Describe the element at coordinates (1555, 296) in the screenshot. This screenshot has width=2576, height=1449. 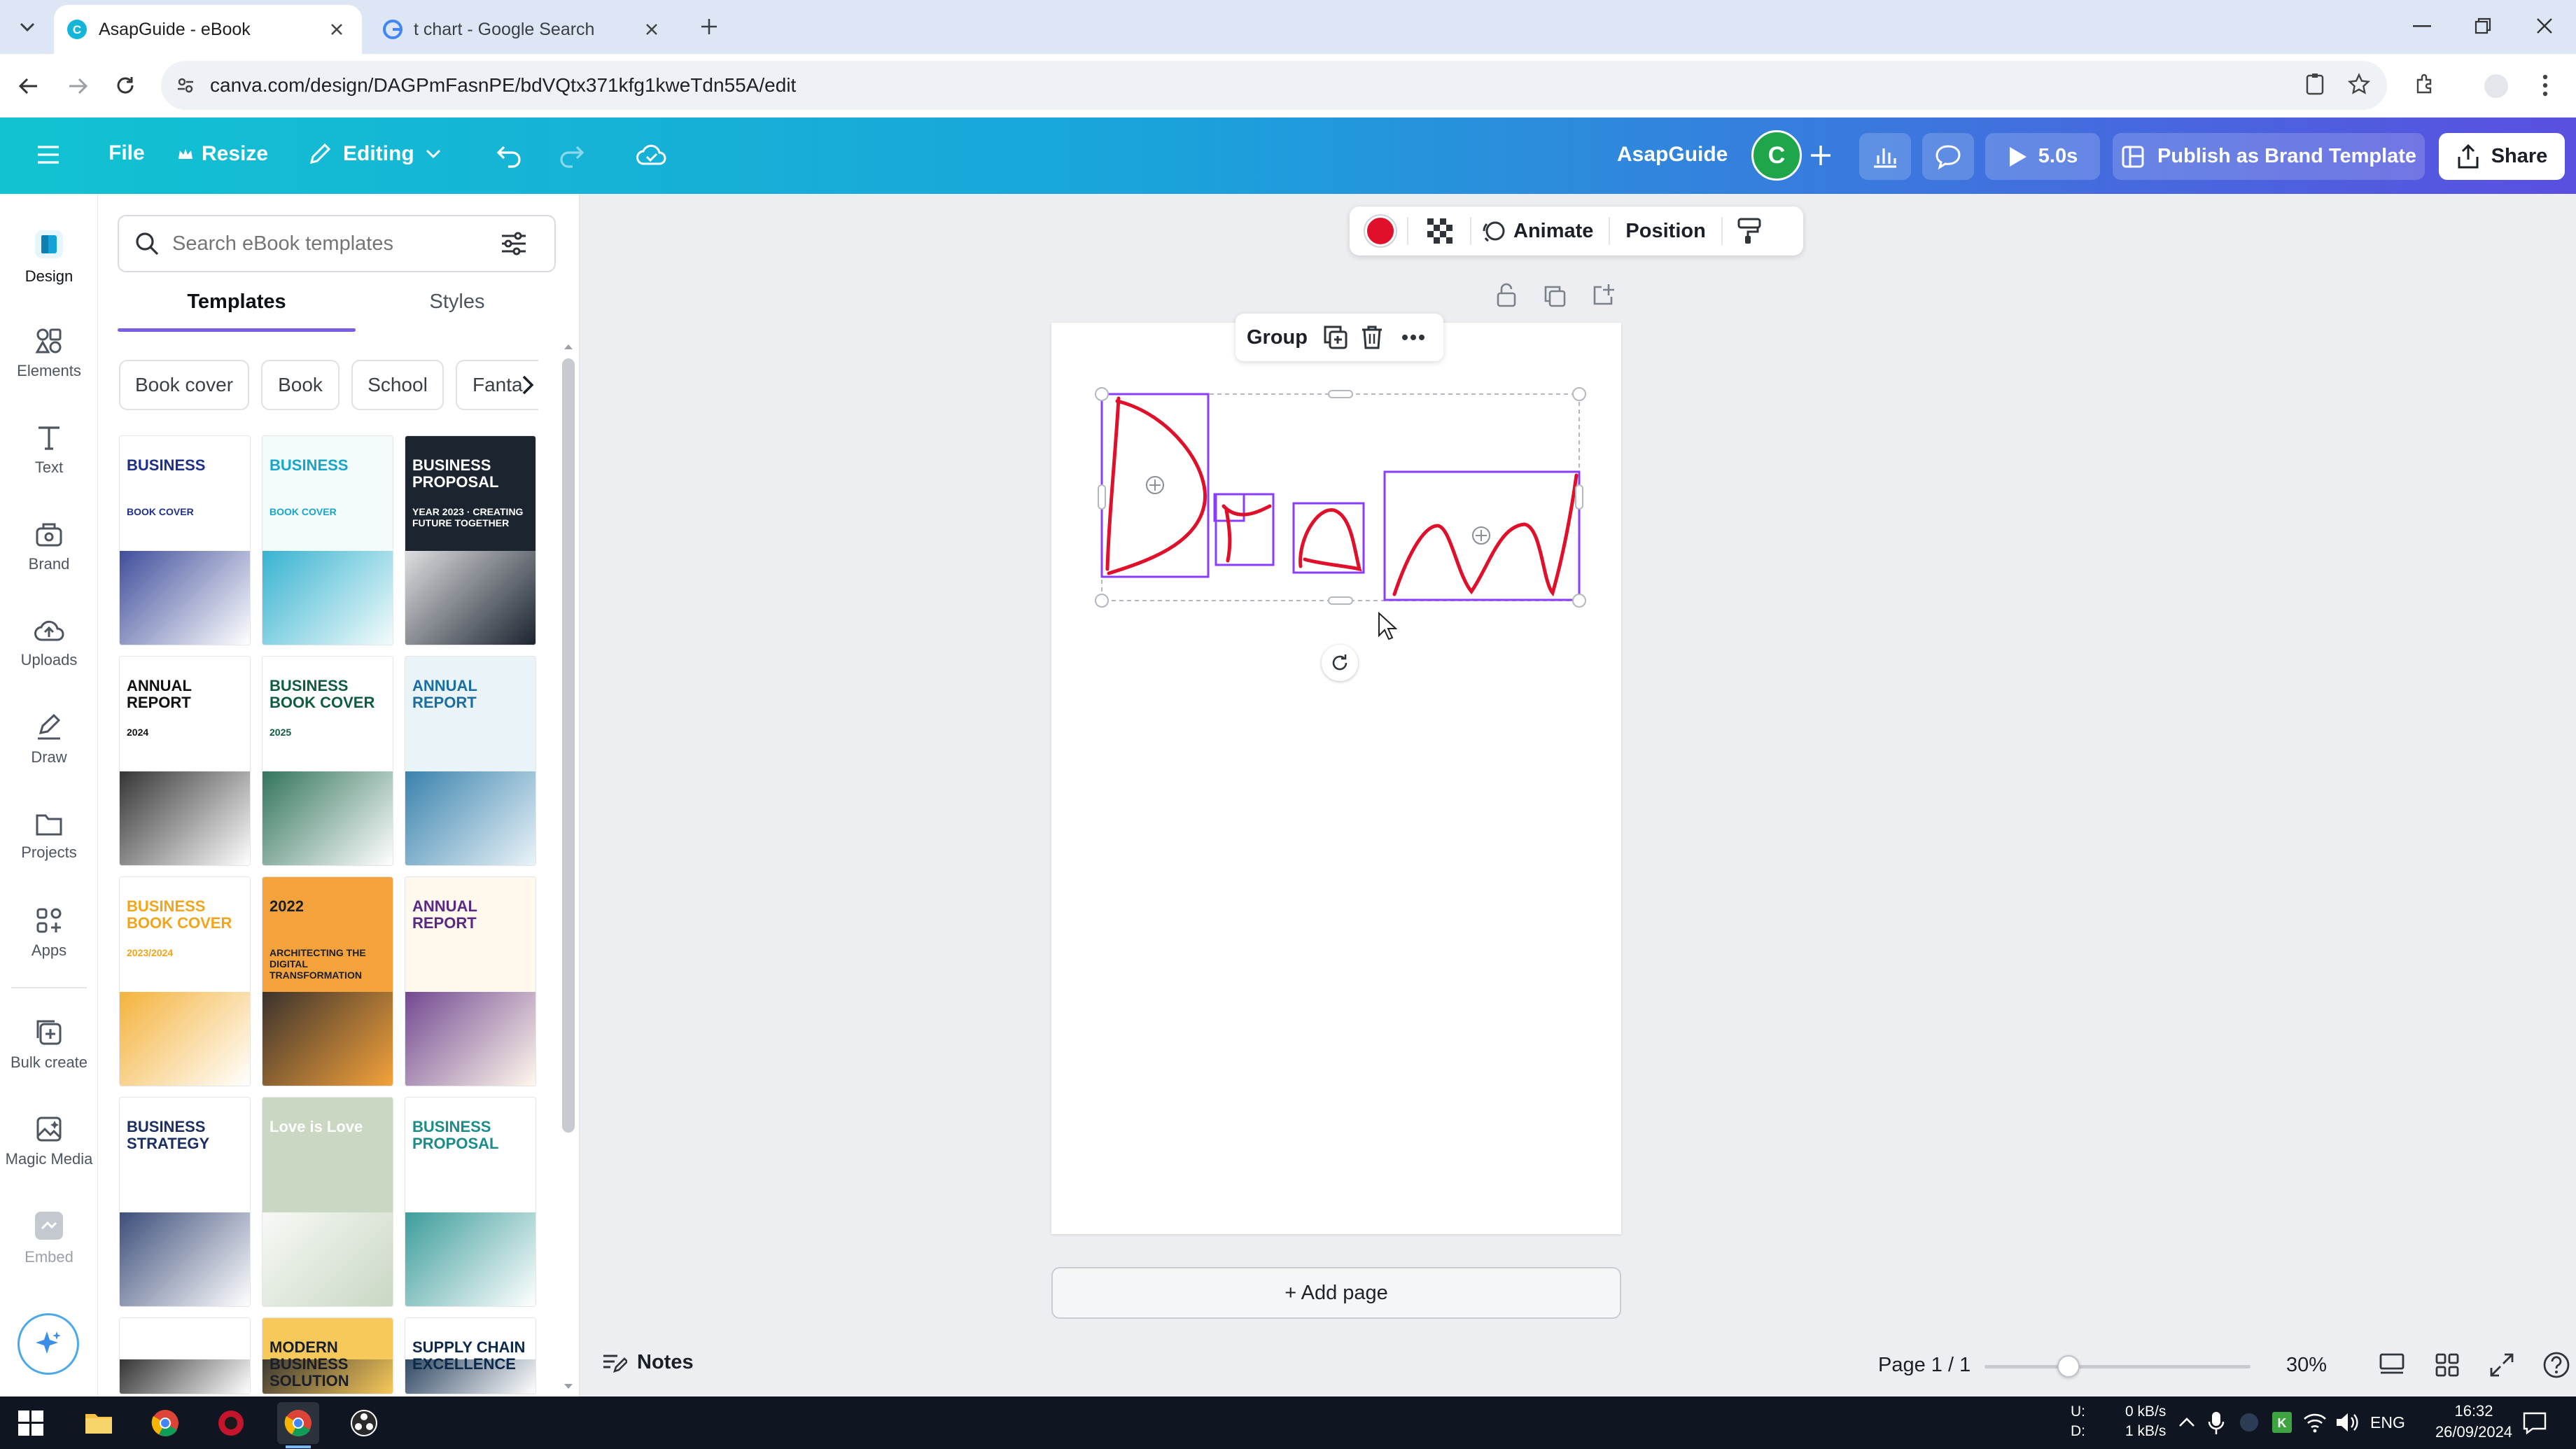
I see `duplicate-page-icon` at that location.